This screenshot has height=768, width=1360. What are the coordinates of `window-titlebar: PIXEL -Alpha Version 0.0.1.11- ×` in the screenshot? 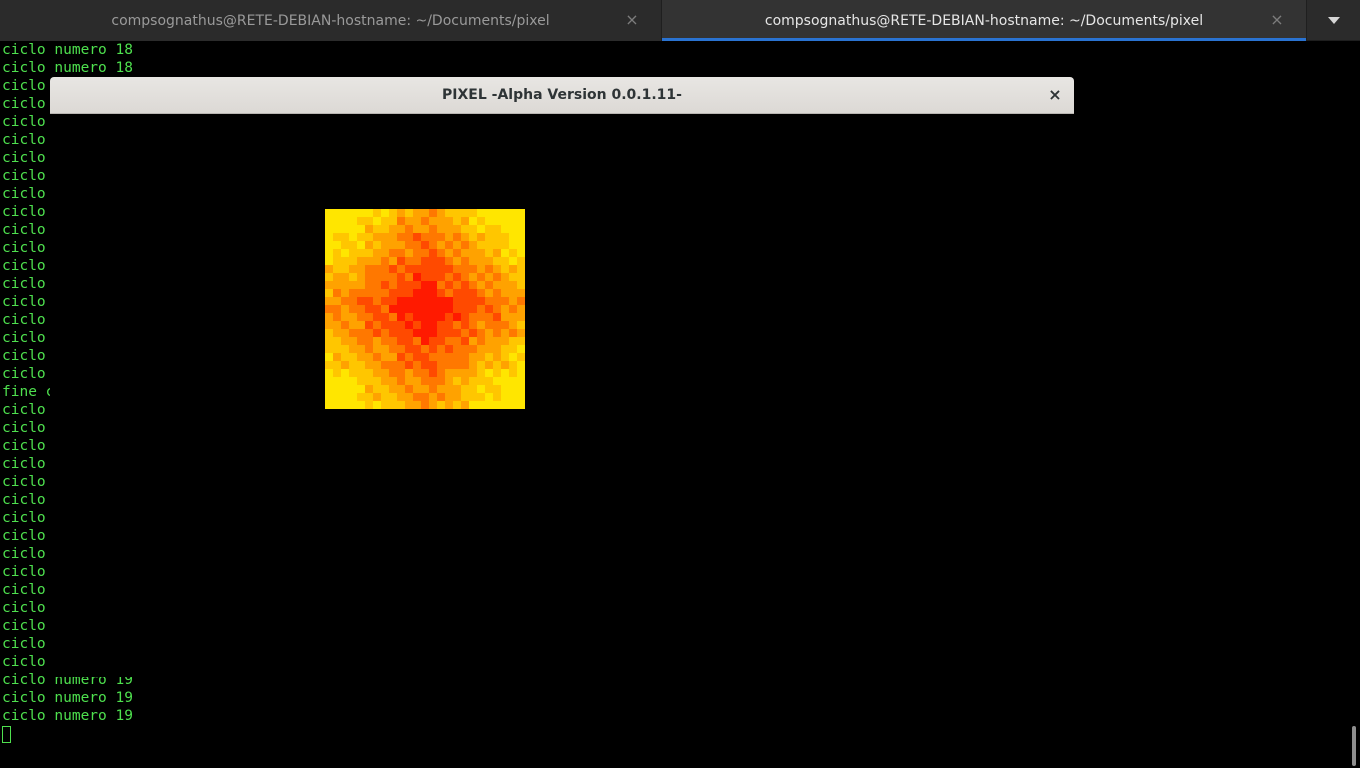 It's located at (562, 95).